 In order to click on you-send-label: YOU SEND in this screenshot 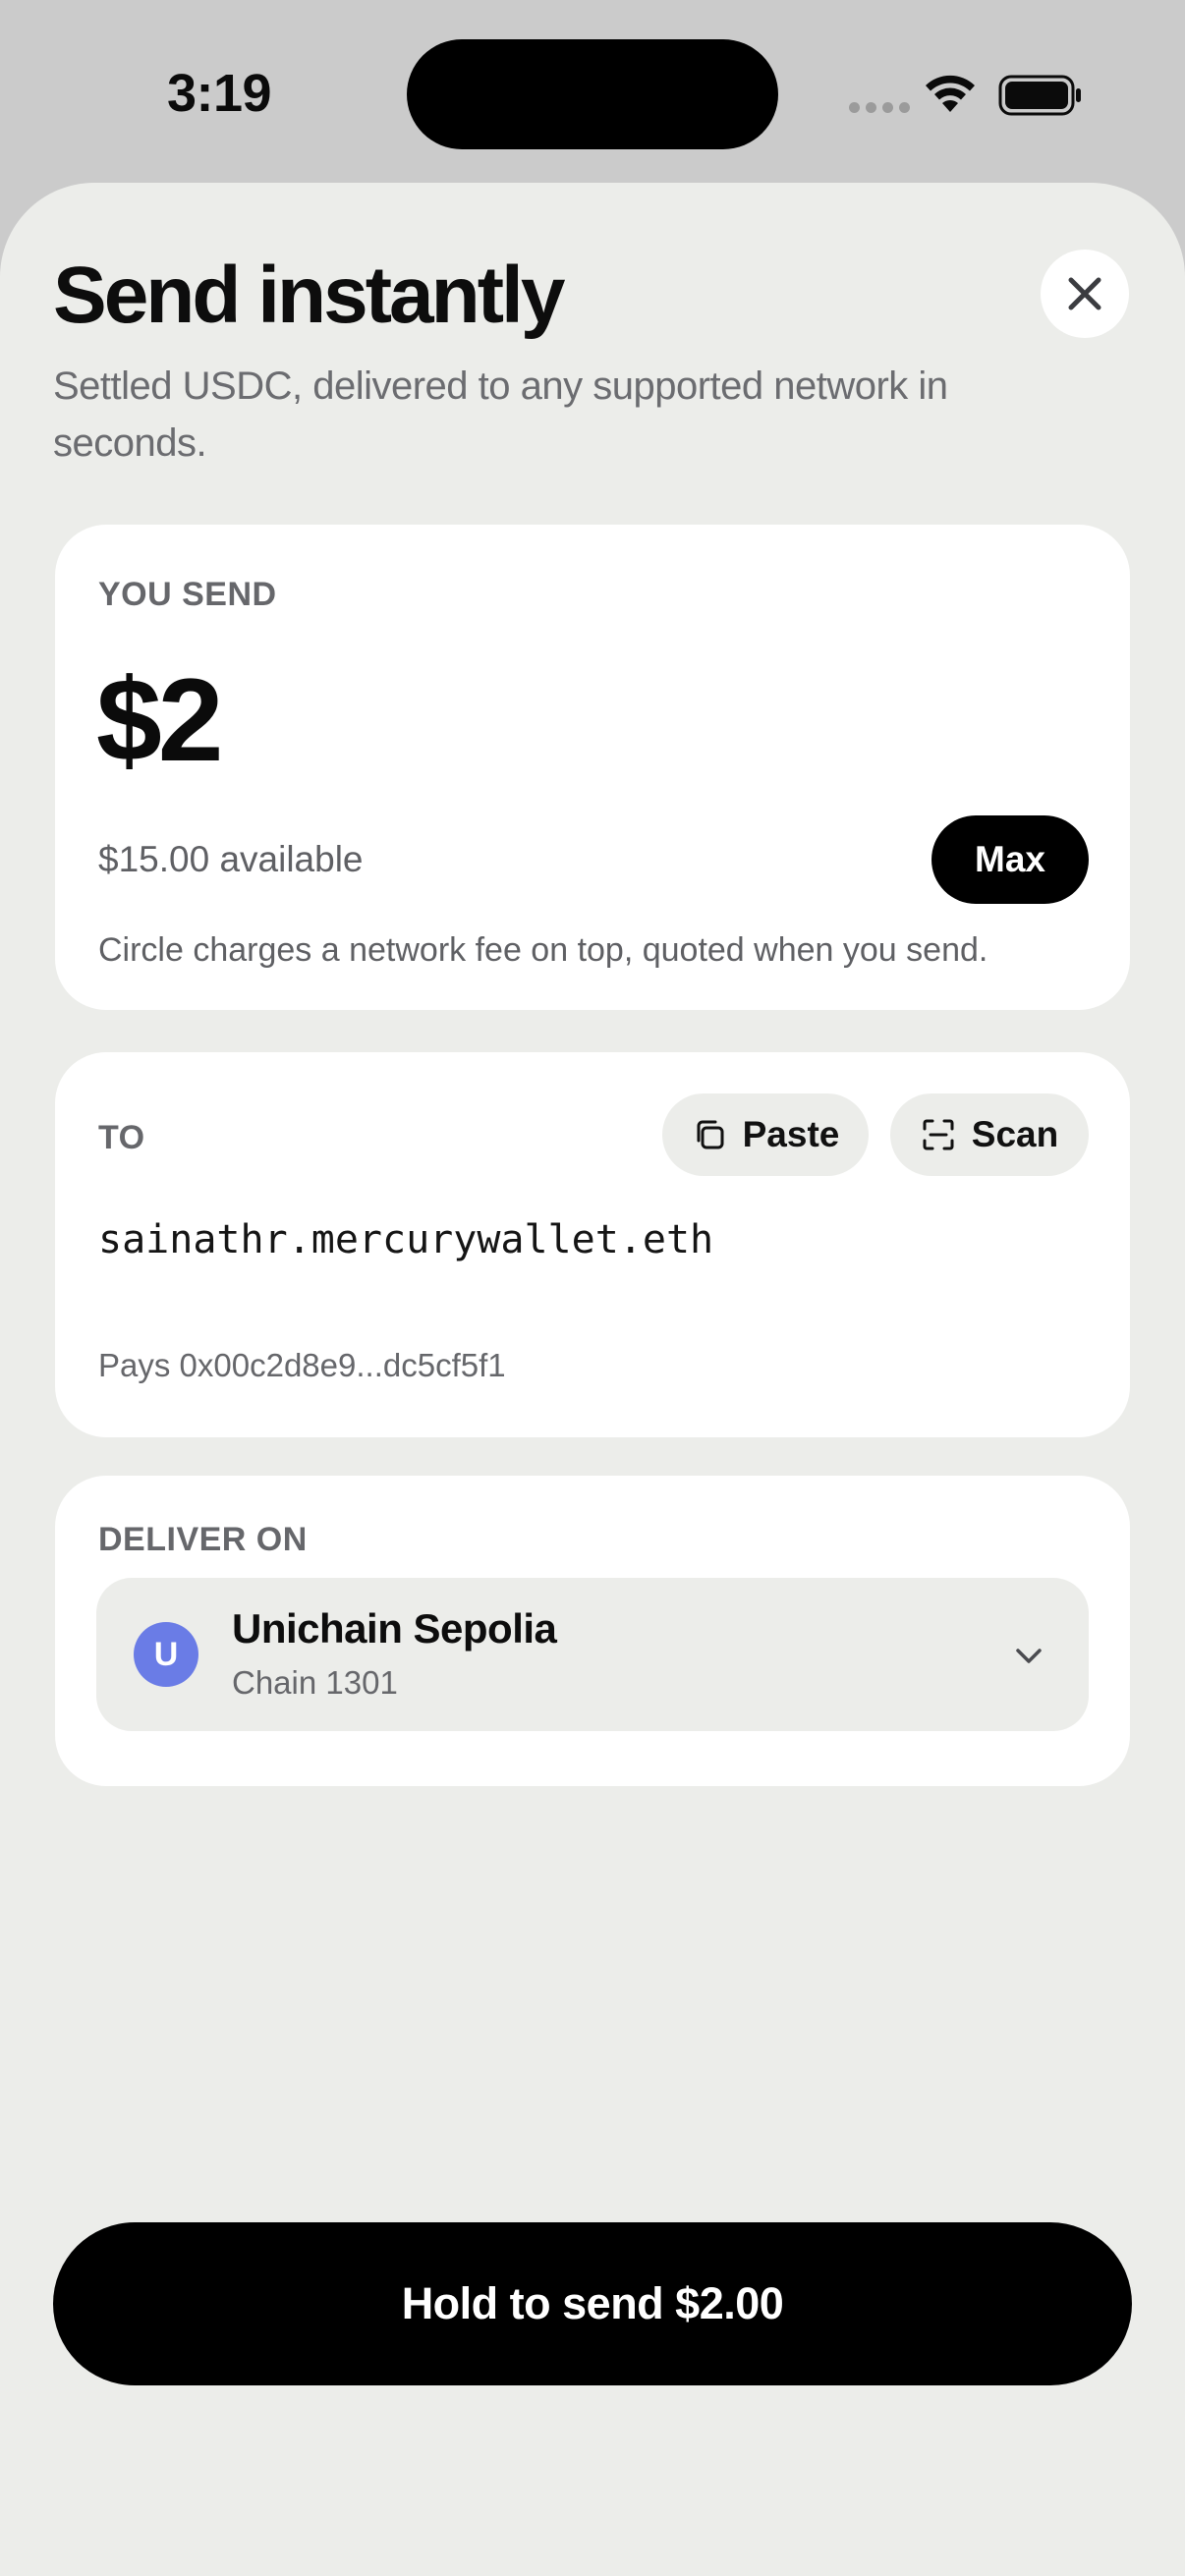, I will do `click(187, 594)`.